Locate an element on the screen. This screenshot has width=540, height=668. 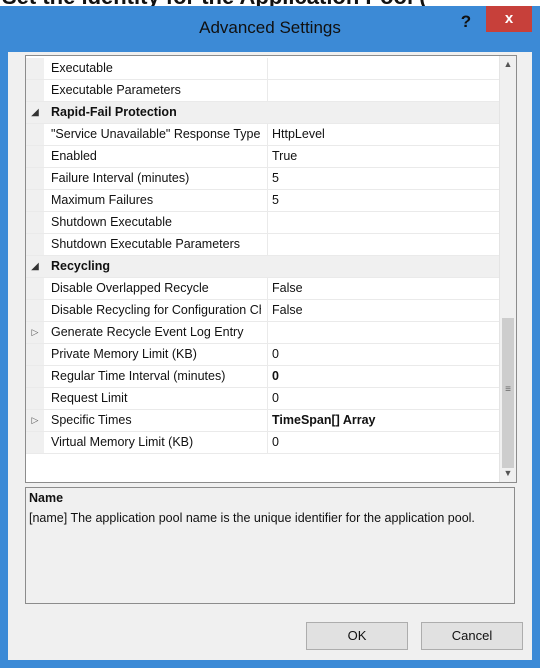
scroll-up-icon: ▲ is located at coordinates (508, 64).